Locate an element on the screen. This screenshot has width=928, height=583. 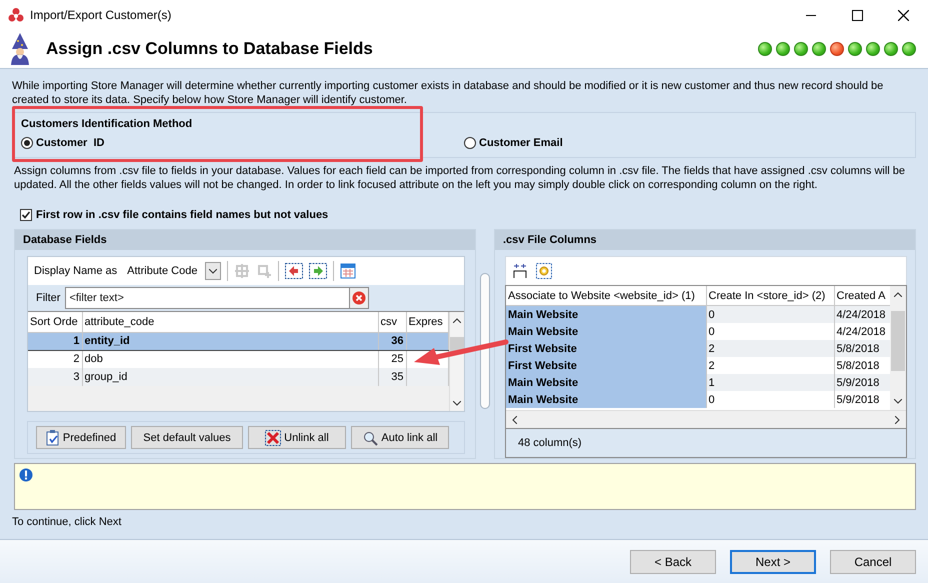
column-header: attribute_code is located at coordinates (230, 322).